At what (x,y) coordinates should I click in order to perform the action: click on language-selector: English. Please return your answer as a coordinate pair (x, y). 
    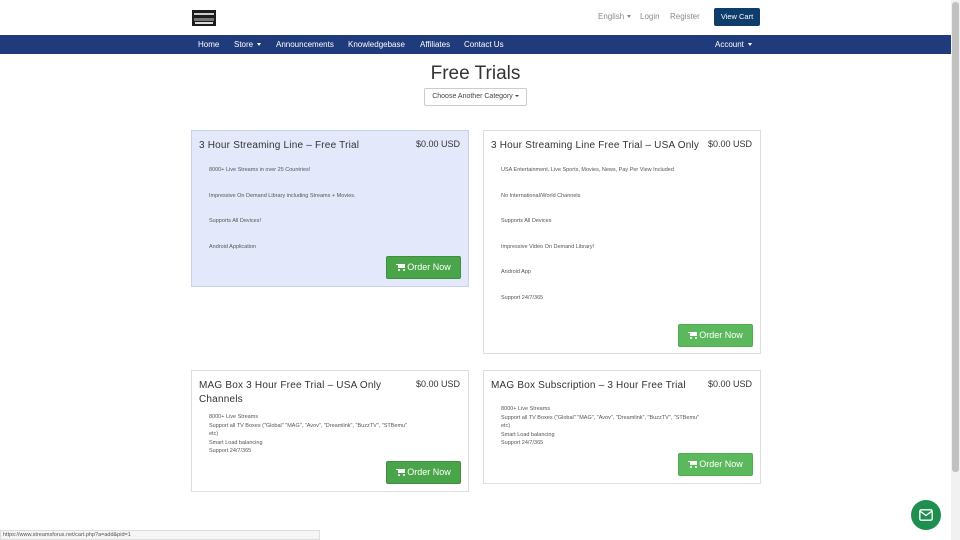
    Looking at the image, I should click on (615, 16).